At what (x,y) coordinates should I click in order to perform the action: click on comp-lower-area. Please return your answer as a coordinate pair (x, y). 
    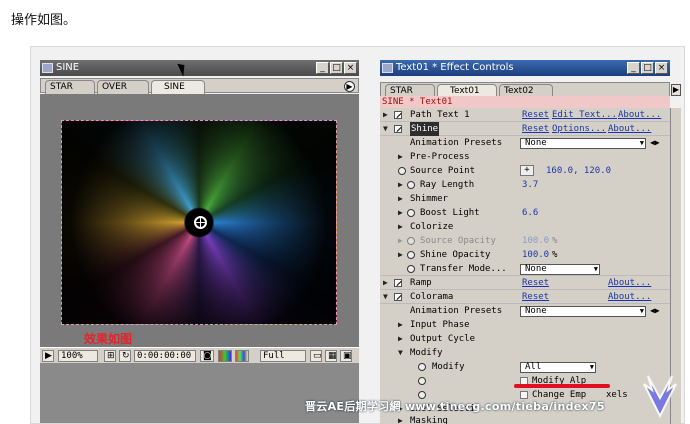
    Looking at the image, I should click on (199, 393).